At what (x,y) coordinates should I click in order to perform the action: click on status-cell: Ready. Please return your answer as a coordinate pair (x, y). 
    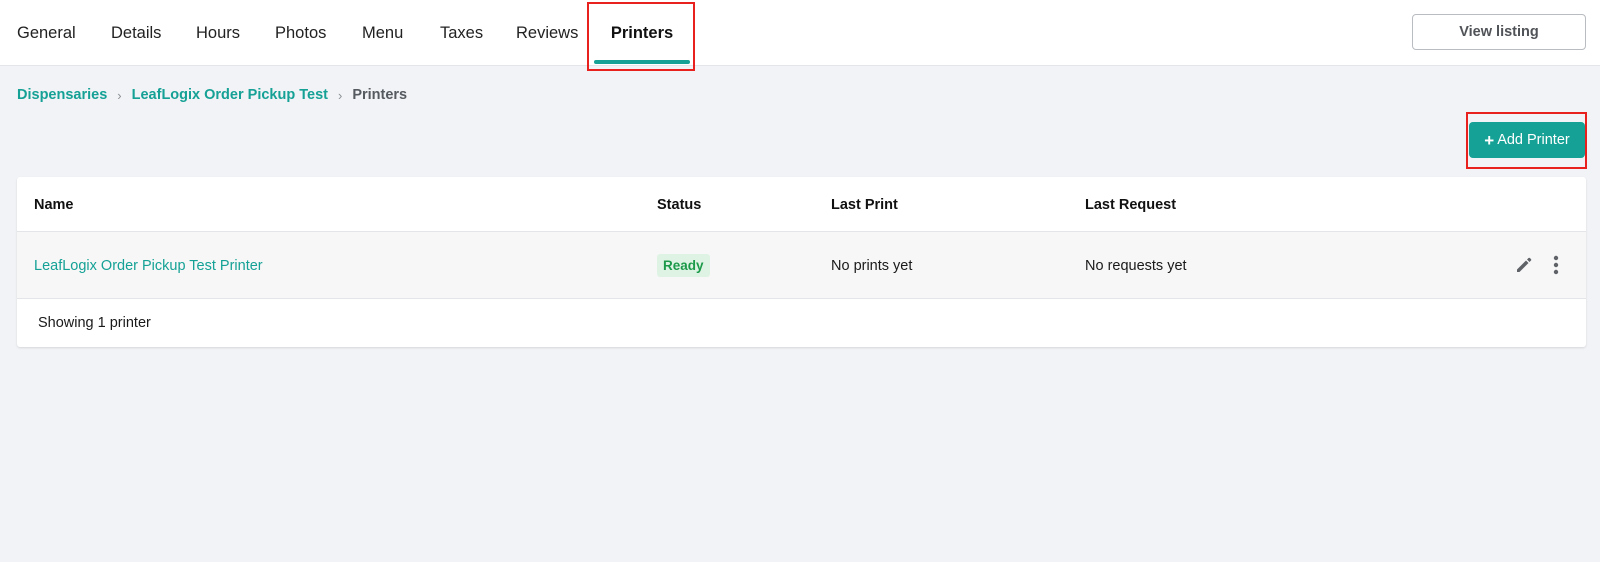
    Looking at the image, I should click on (683, 265).